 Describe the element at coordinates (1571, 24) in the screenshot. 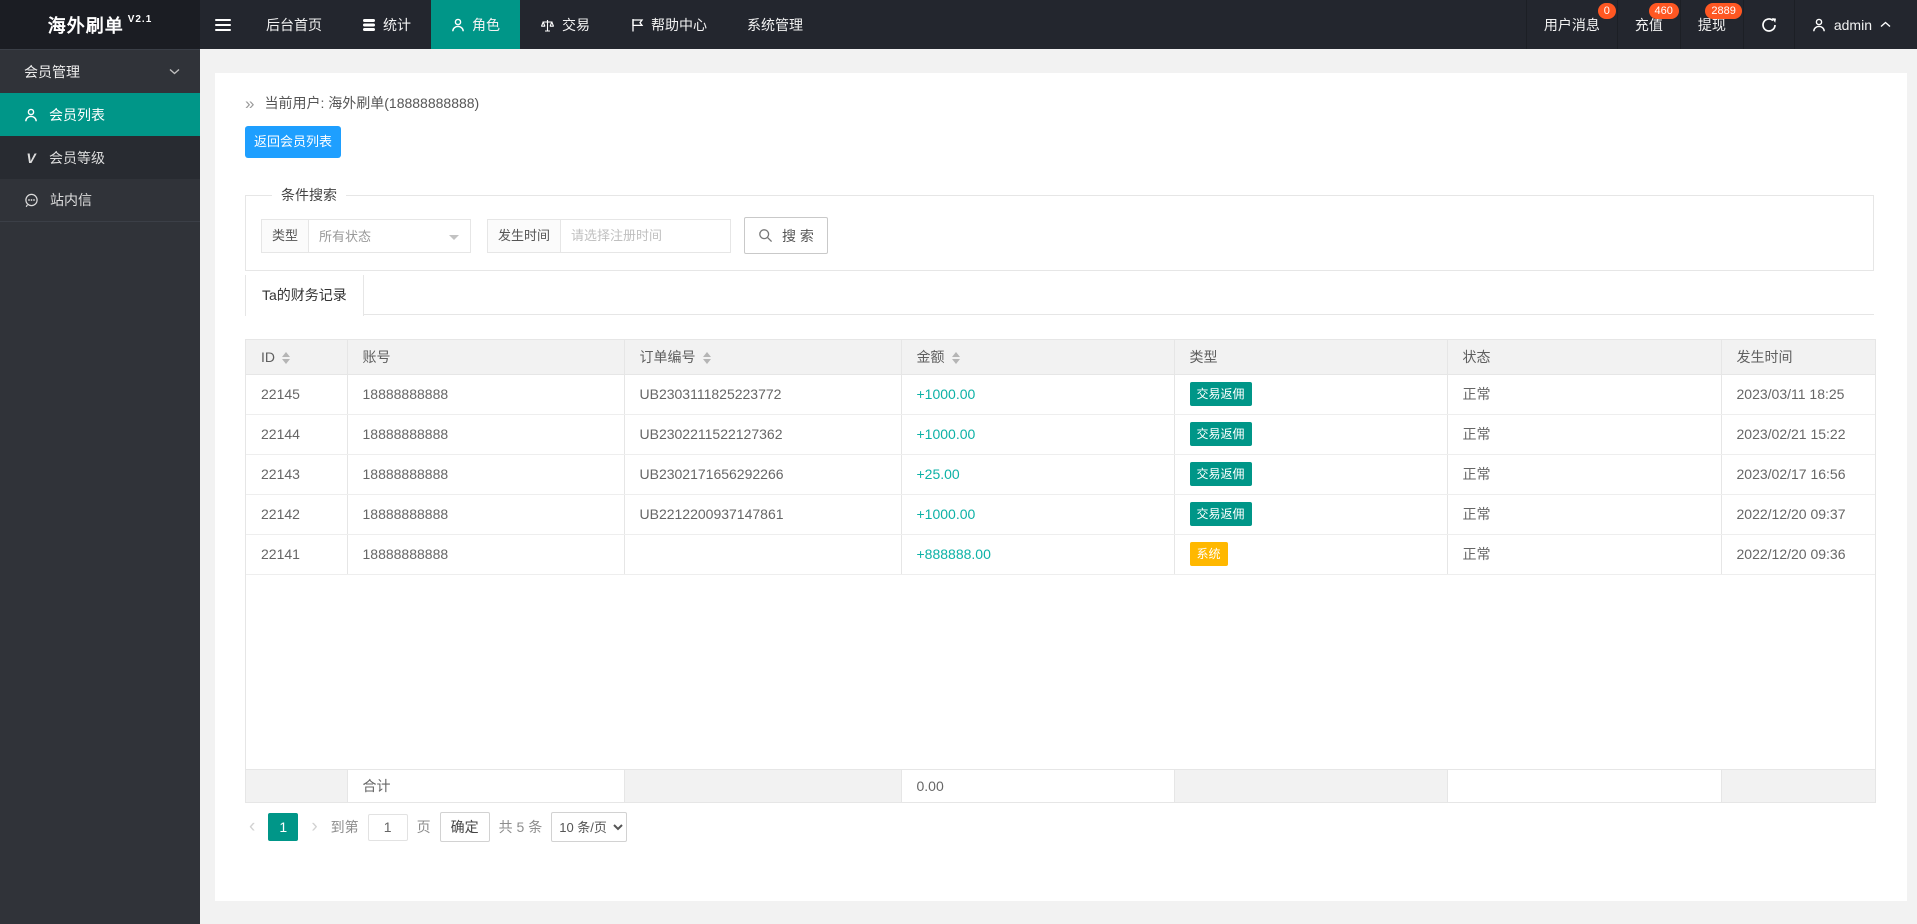

I see `nav-item-user-messages: 用户消息 0` at that location.